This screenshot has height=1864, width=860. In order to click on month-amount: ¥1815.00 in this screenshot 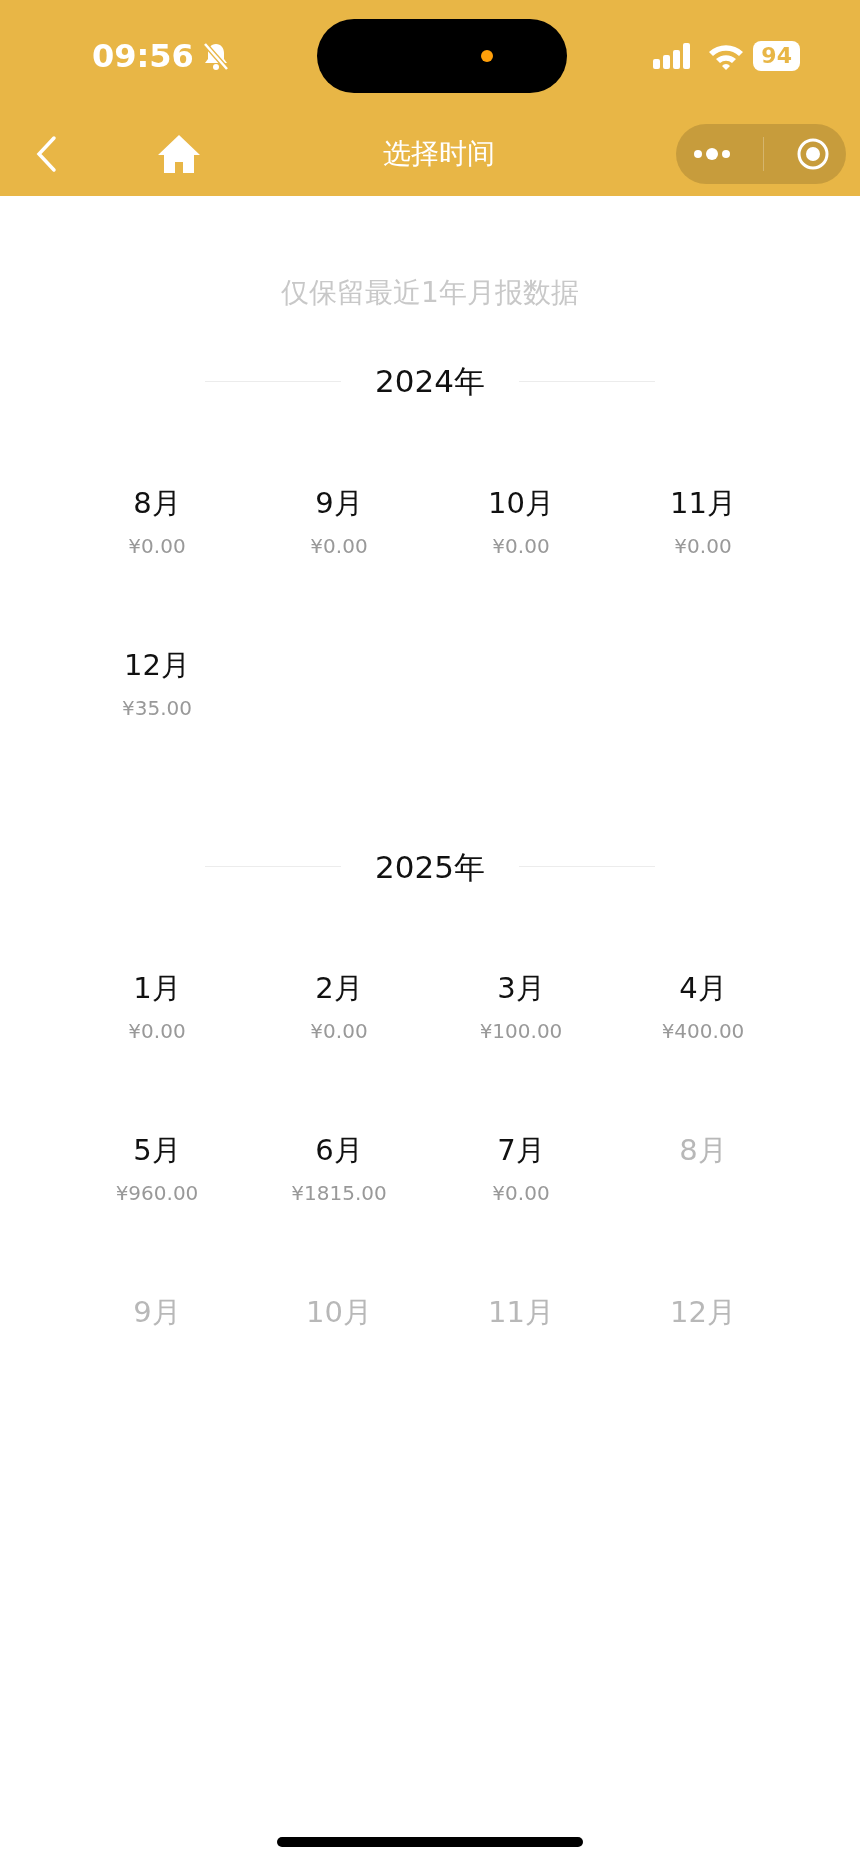, I will do `click(339, 1193)`.